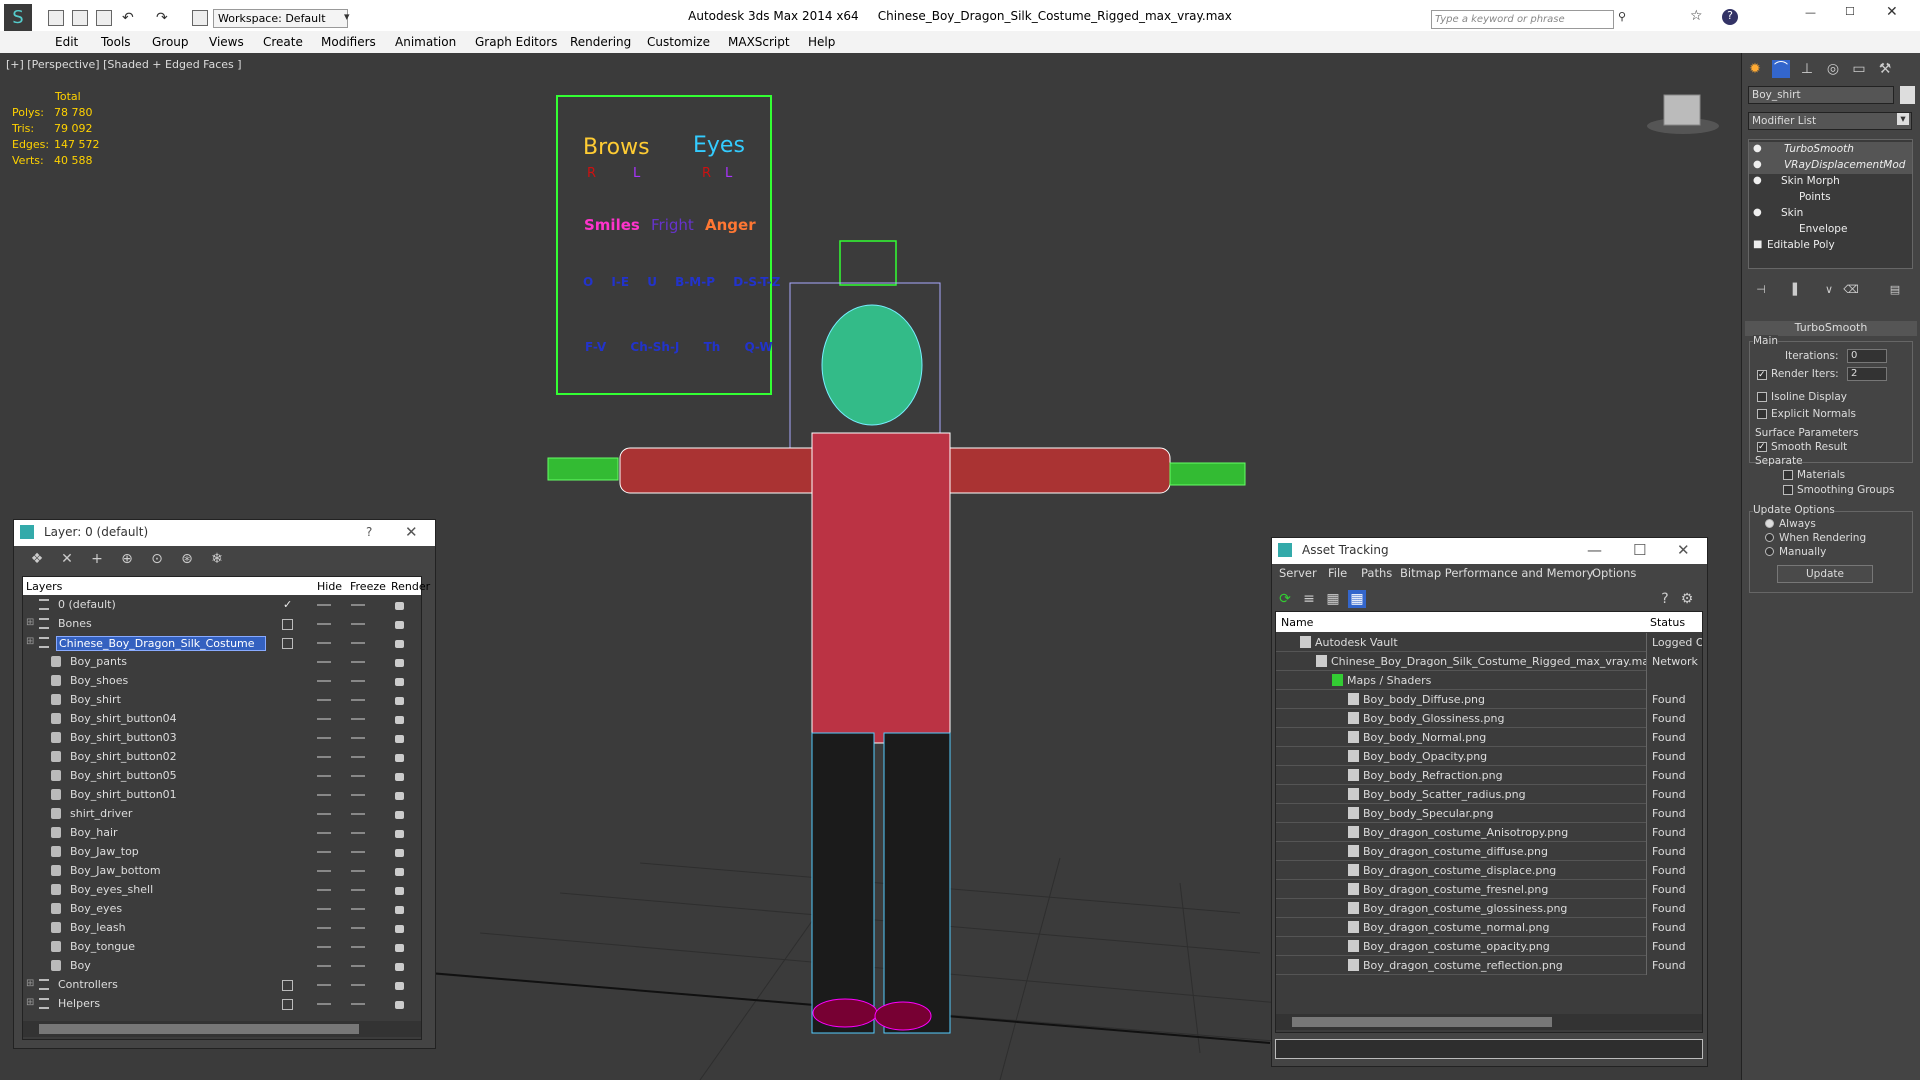 This screenshot has width=1920, height=1080. Describe the element at coordinates (1489, 1049) in the screenshot. I see `asset-path-field` at that location.